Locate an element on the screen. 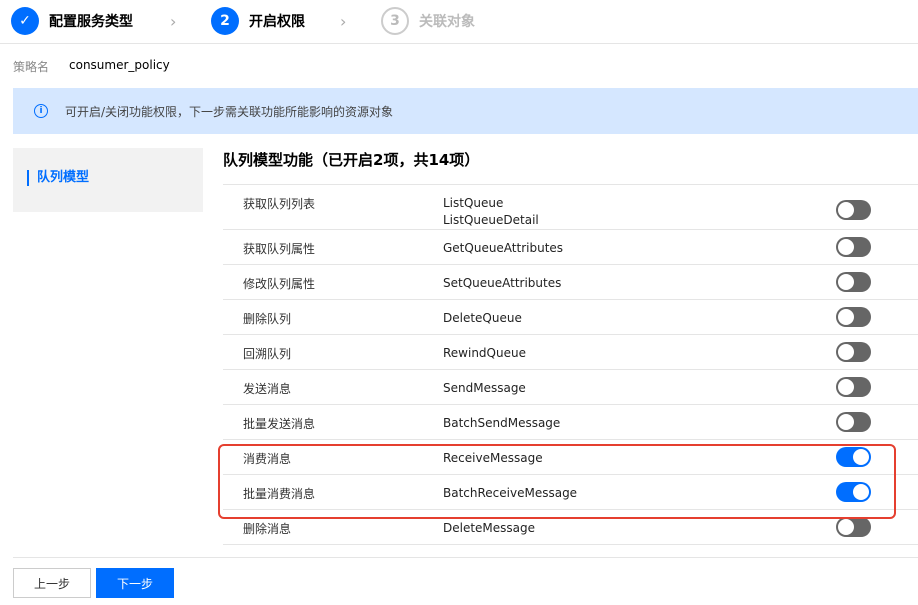  info-icon: i is located at coordinates (41, 111).